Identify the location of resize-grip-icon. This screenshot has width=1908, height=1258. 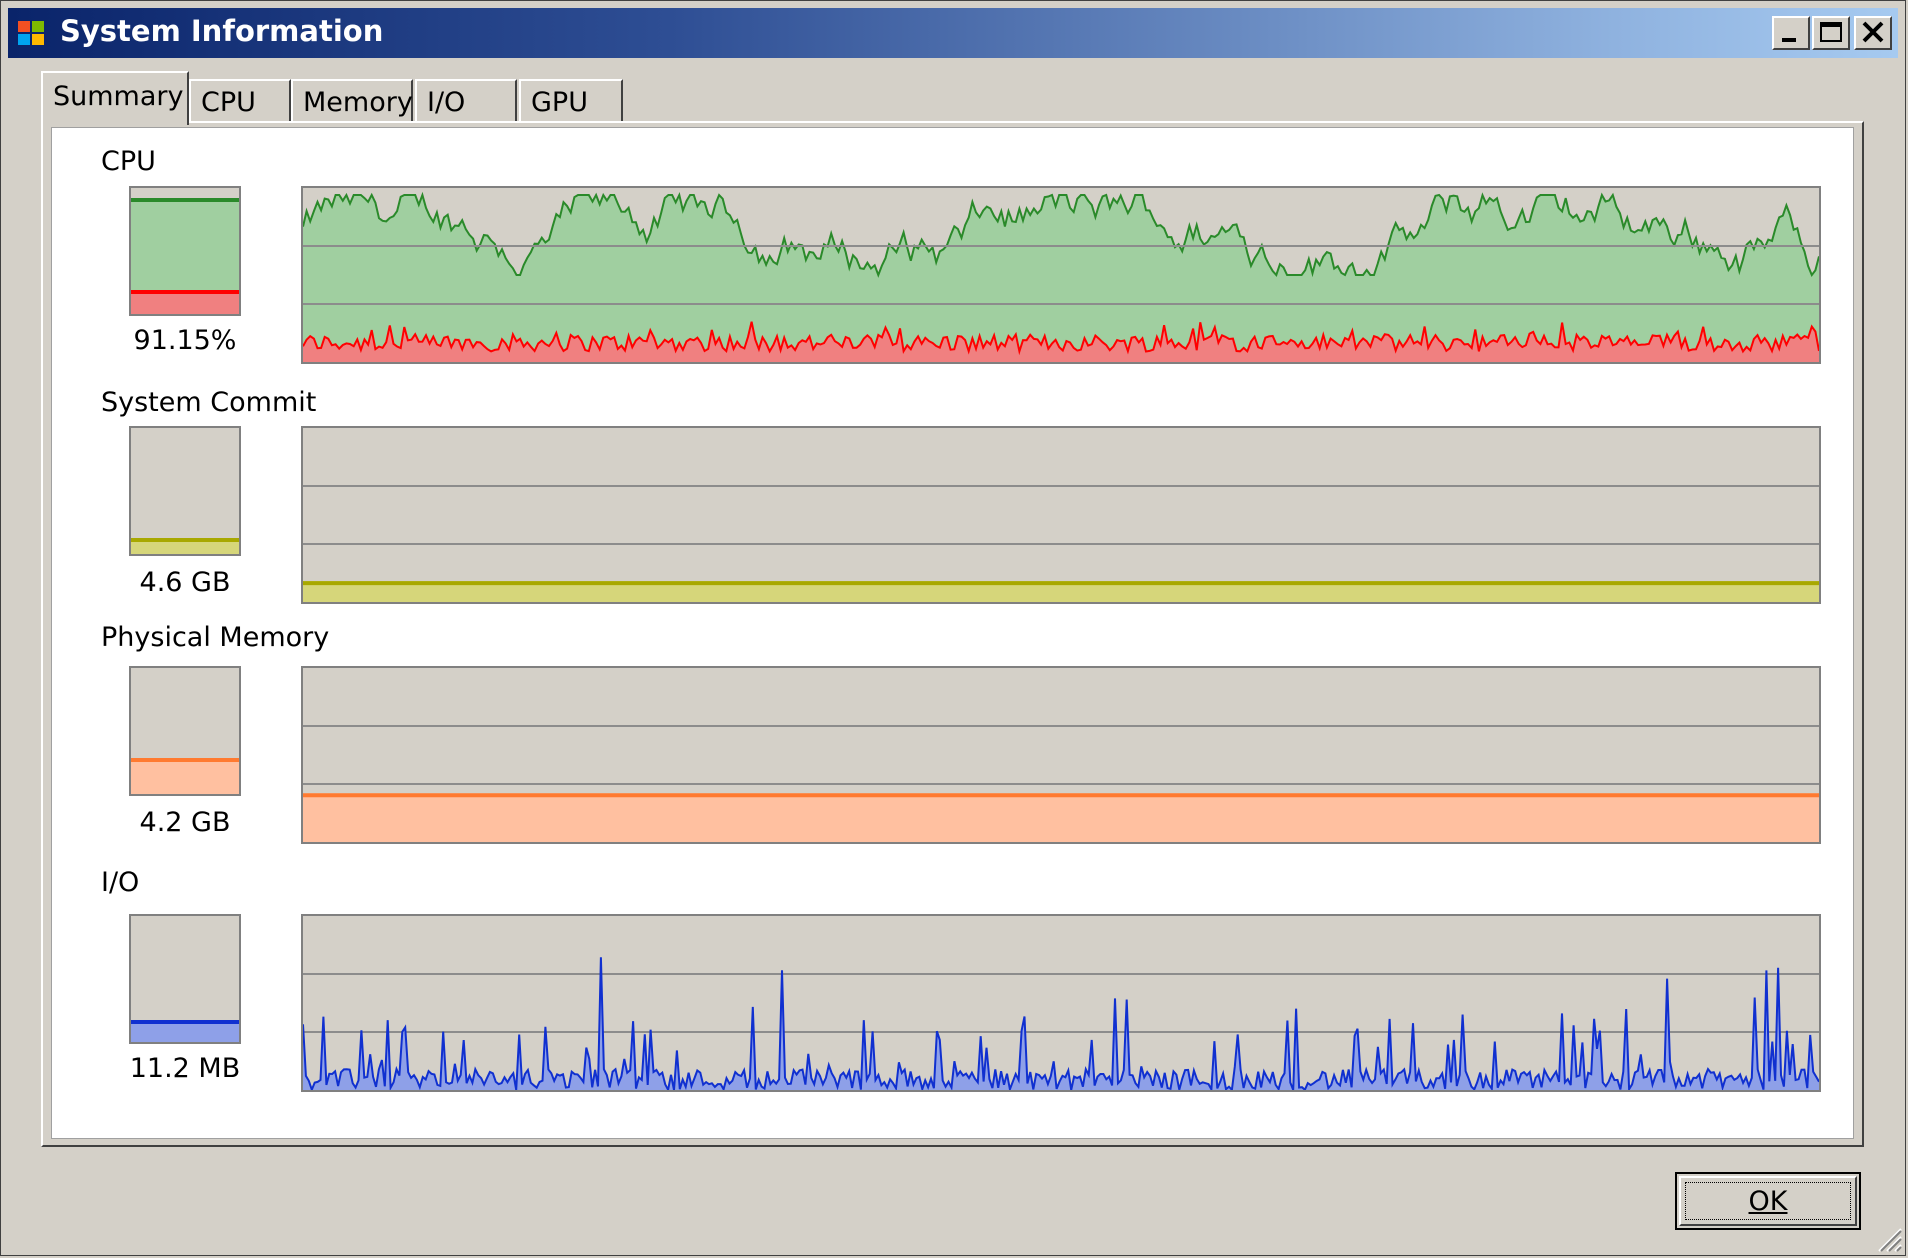
(1888, 1238).